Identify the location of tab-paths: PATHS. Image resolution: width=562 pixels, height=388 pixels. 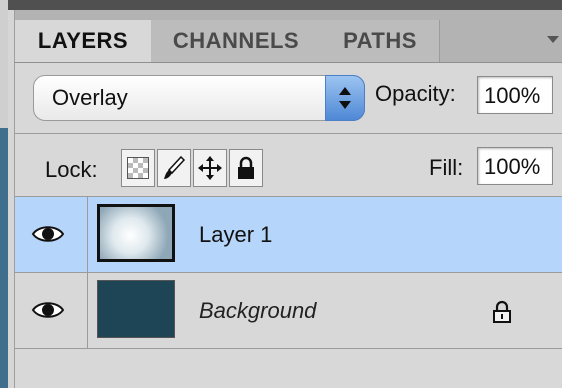
(380, 41).